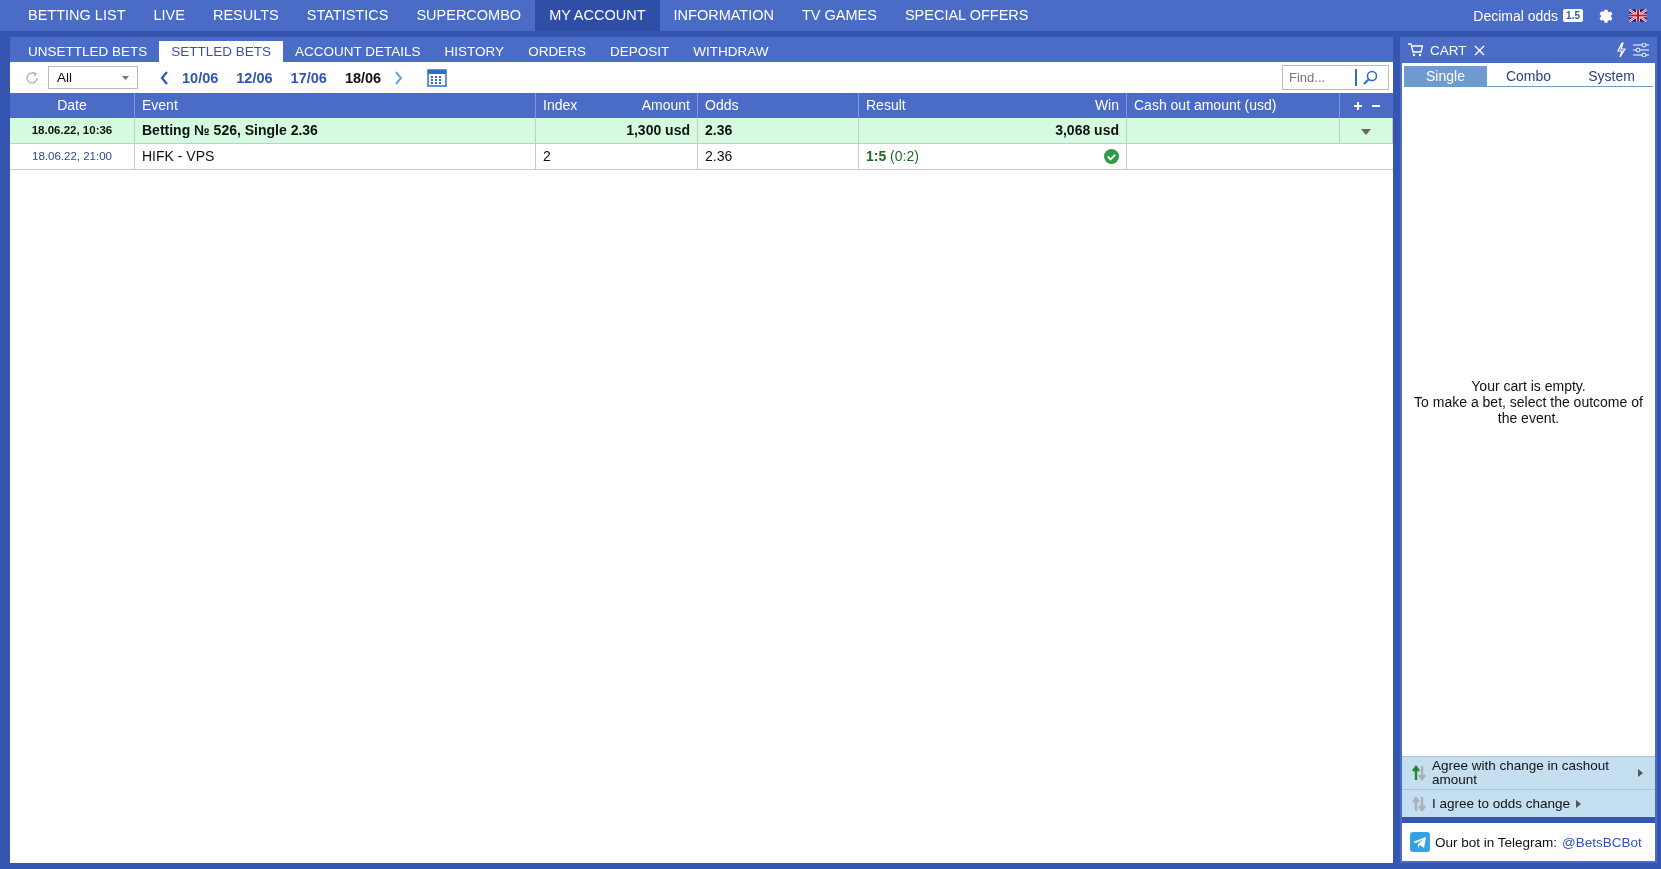 This screenshot has height=869, width=1661. I want to click on option-label: I agree to odds change, so click(1501, 803).